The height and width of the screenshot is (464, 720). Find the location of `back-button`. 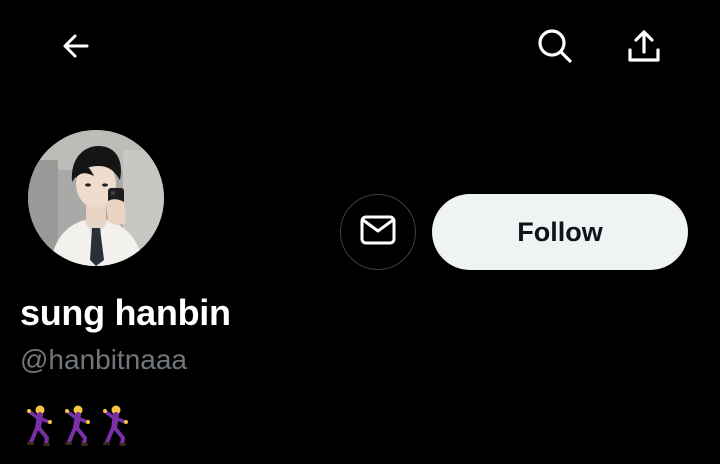

back-button is located at coordinates (76, 46).